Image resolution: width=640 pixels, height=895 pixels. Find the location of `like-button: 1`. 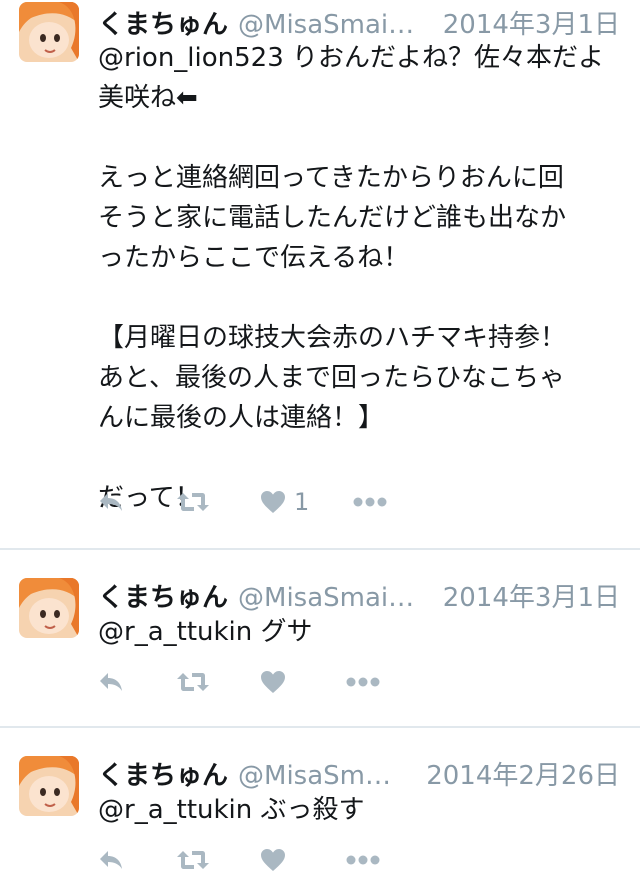

like-button: 1 is located at coordinates (284, 502).